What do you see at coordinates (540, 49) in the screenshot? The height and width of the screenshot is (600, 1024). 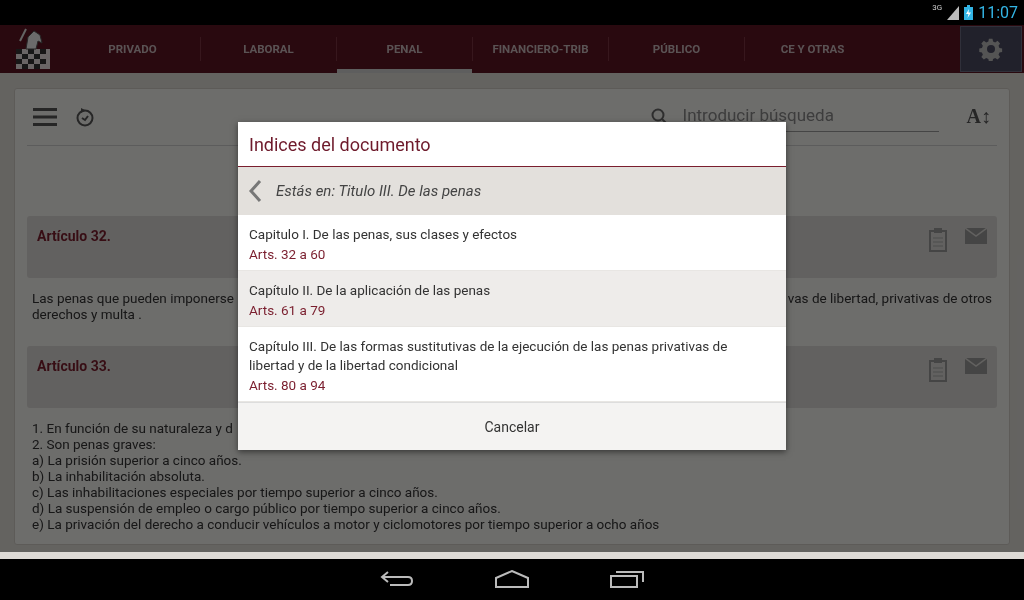 I see `category-tab: FINANCIERO-TRIB` at bounding box center [540, 49].